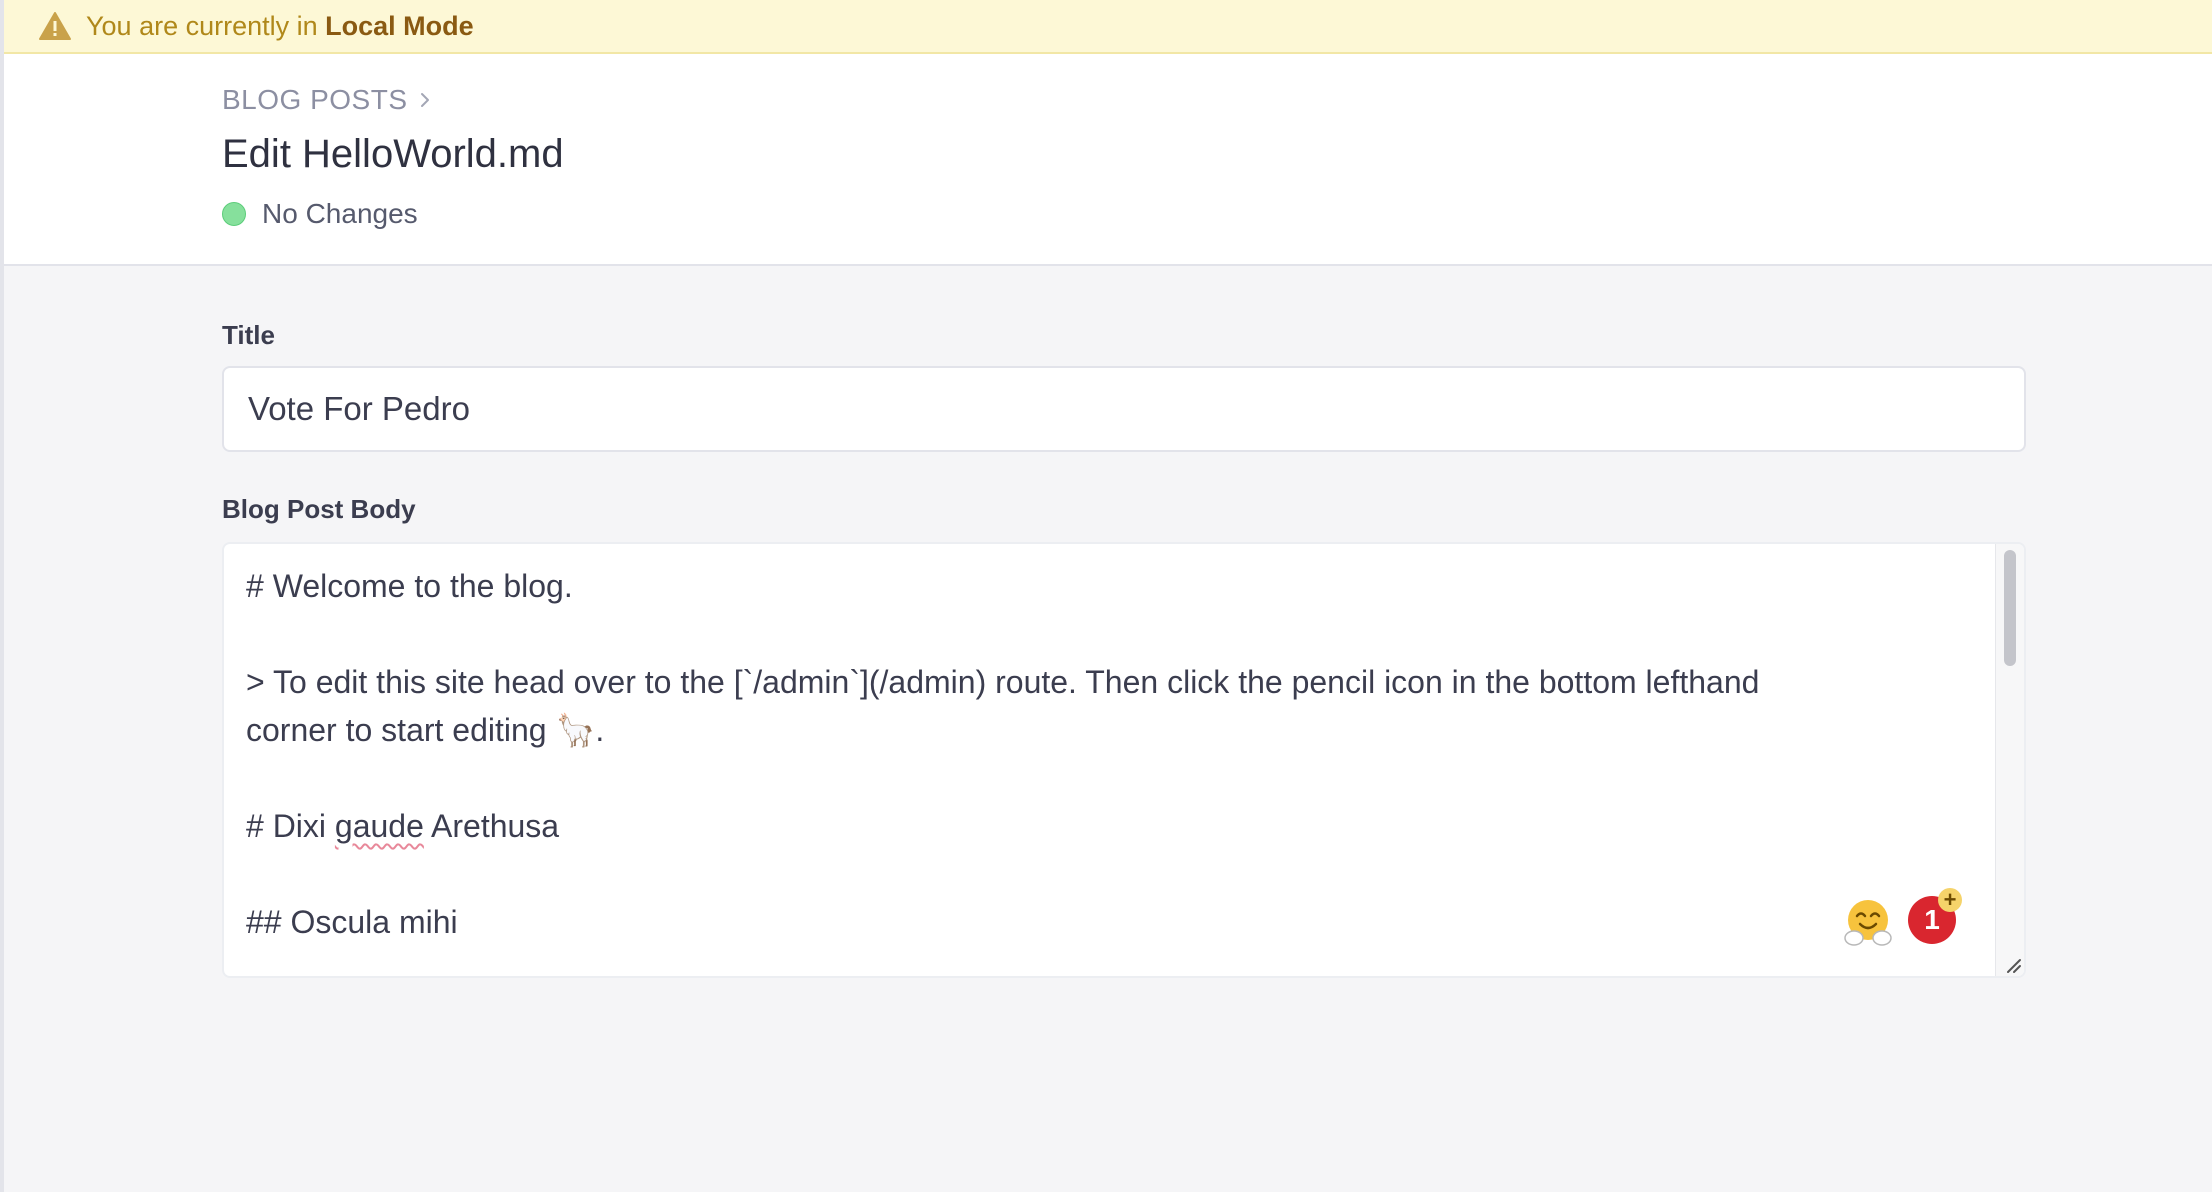 The height and width of the screenshot is (1192, 2212). What do you see at coordinates (393, 154) in the screenshot?
I see `page-title: Edit HelloWorld.md` at bounding box center [393, 154].